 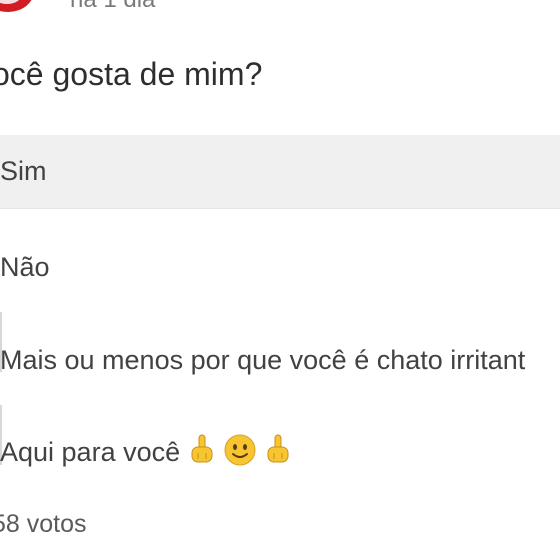 I want to click on avatar, so click(x=17, y=6).